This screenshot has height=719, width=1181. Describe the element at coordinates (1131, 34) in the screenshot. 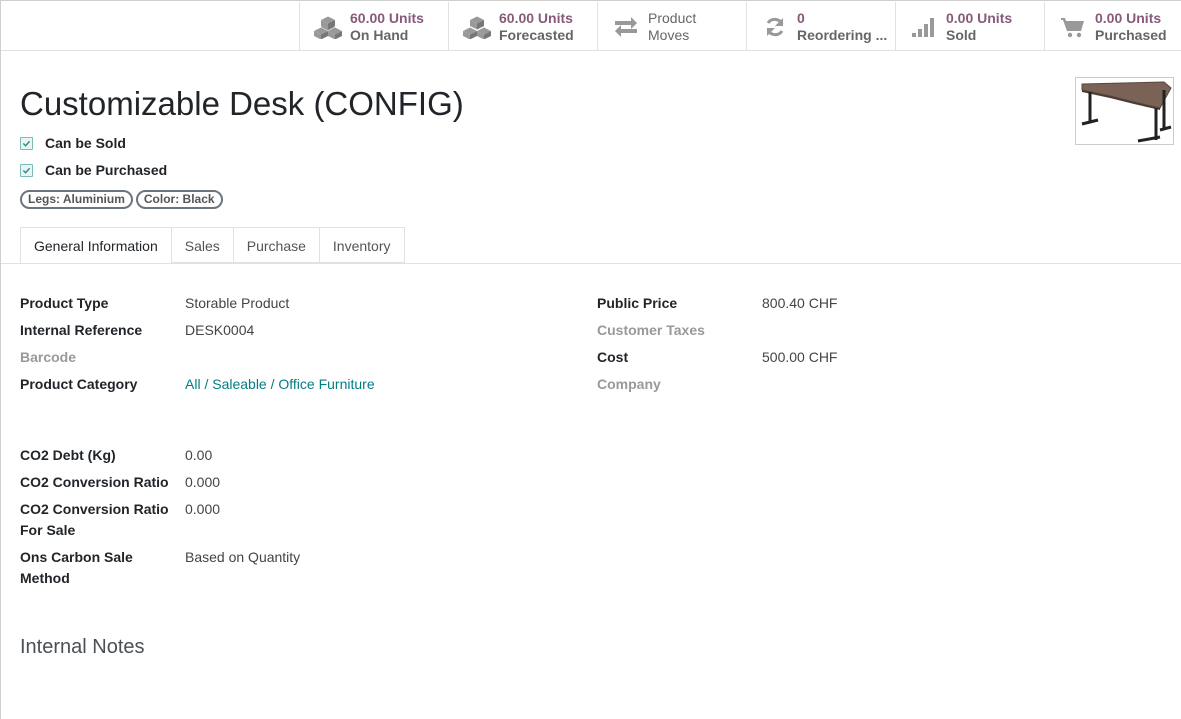

I see `purchased-label: Purchased` at that location.